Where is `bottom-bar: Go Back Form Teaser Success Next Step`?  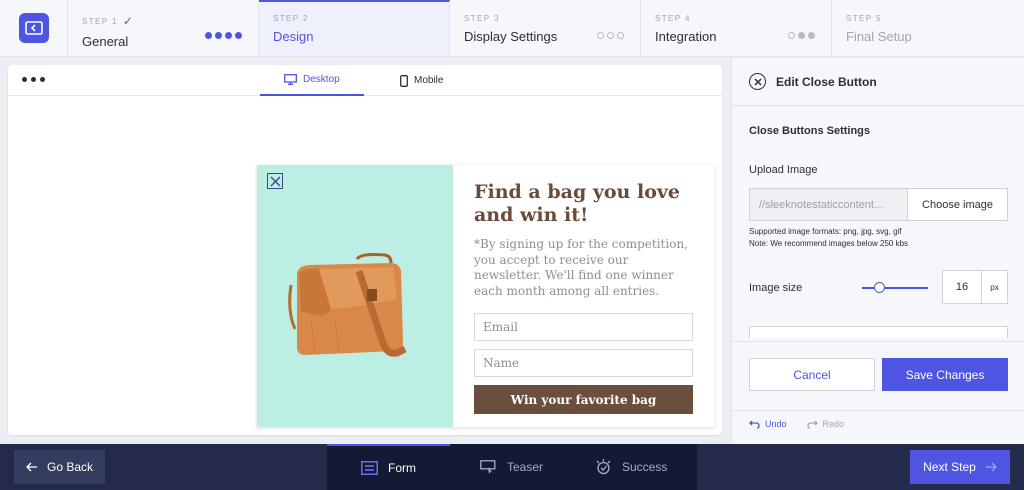
bottom-bar: Go Back Form Teaser Success Next Step is located at coordinates (512, 467).